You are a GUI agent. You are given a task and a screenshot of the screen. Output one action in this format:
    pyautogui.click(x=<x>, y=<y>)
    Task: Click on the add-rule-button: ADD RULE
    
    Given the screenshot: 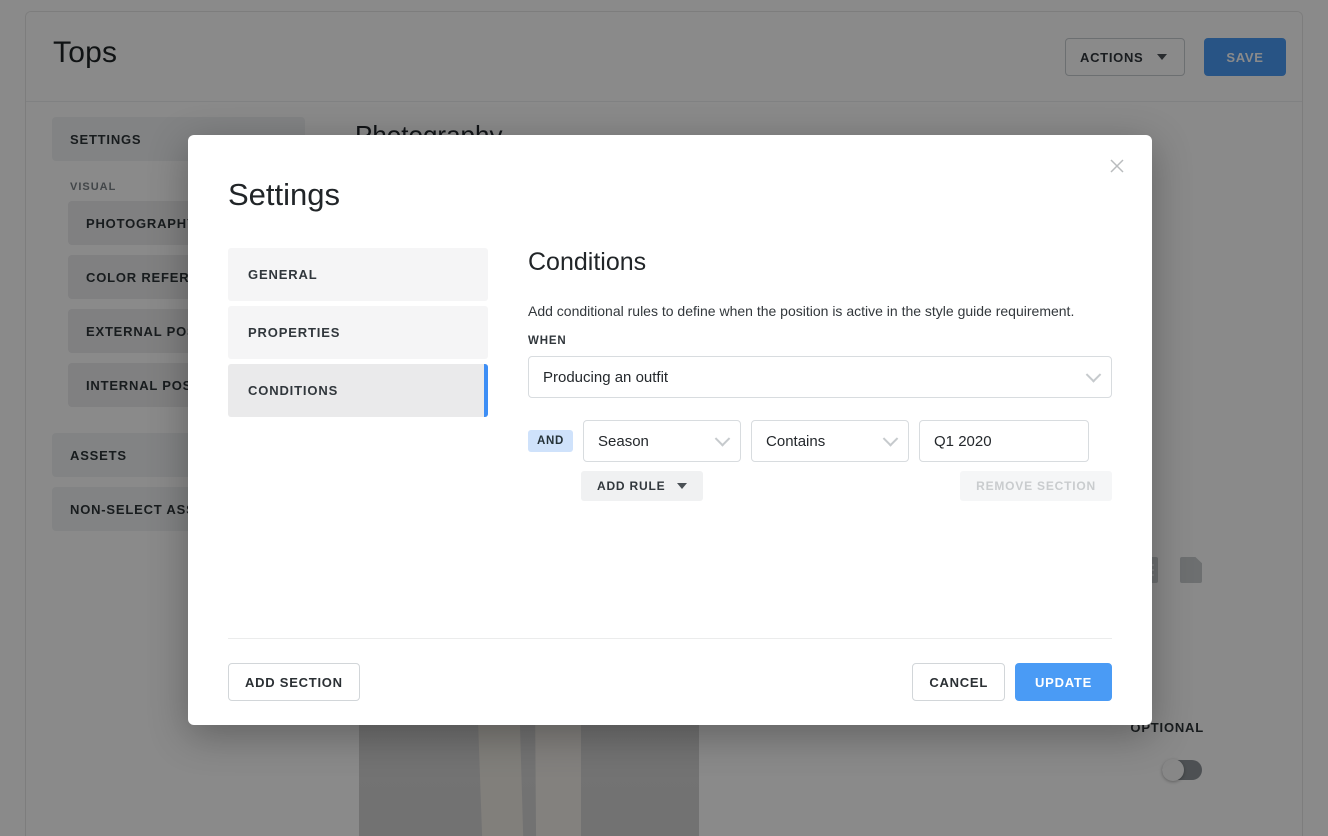 What is the action you would take?
    pyautogui.click(x=642, y=486)
    